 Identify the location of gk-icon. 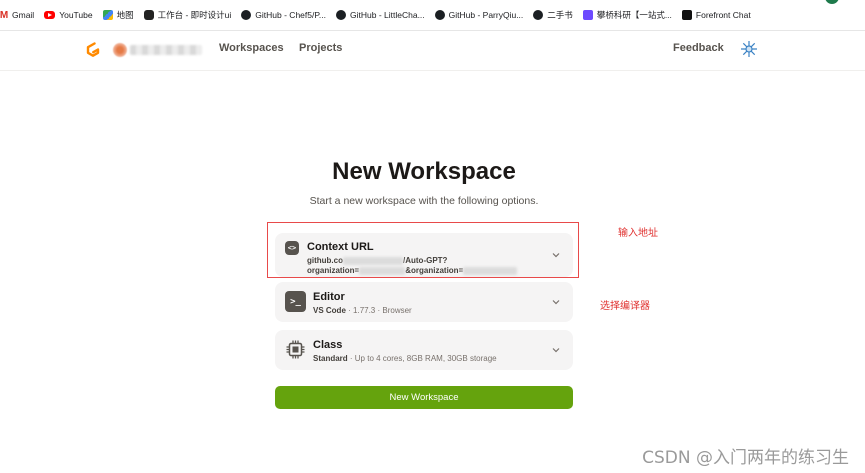
(587, 15).